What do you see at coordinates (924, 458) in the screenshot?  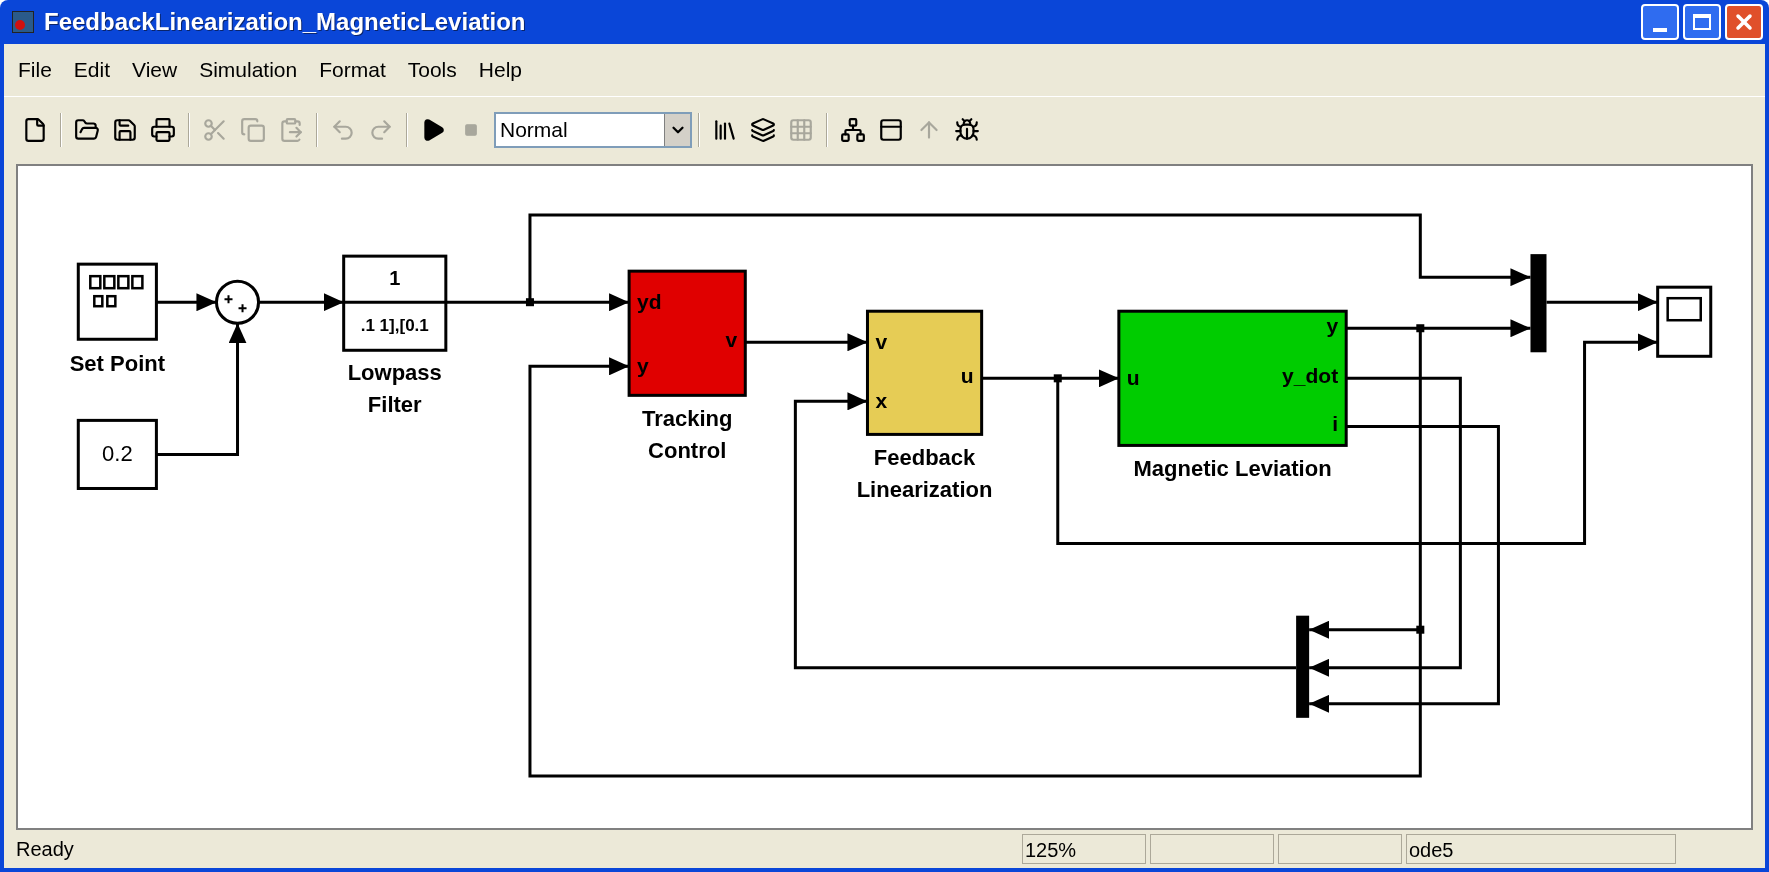 I see `block-label: Feedback` at bounding box center [924, 458].